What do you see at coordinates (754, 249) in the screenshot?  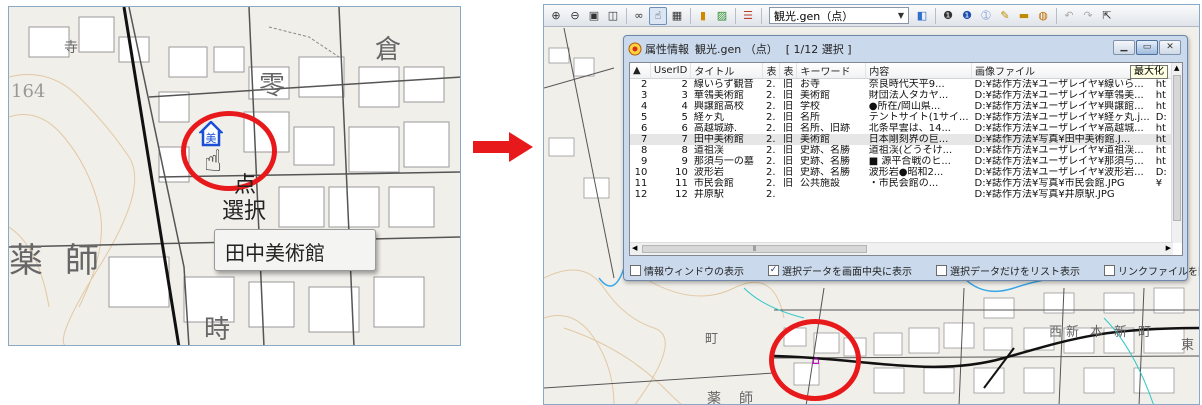 I see `horizontal-scroll-thumb: ⦀` at bounding box center [754, 249].